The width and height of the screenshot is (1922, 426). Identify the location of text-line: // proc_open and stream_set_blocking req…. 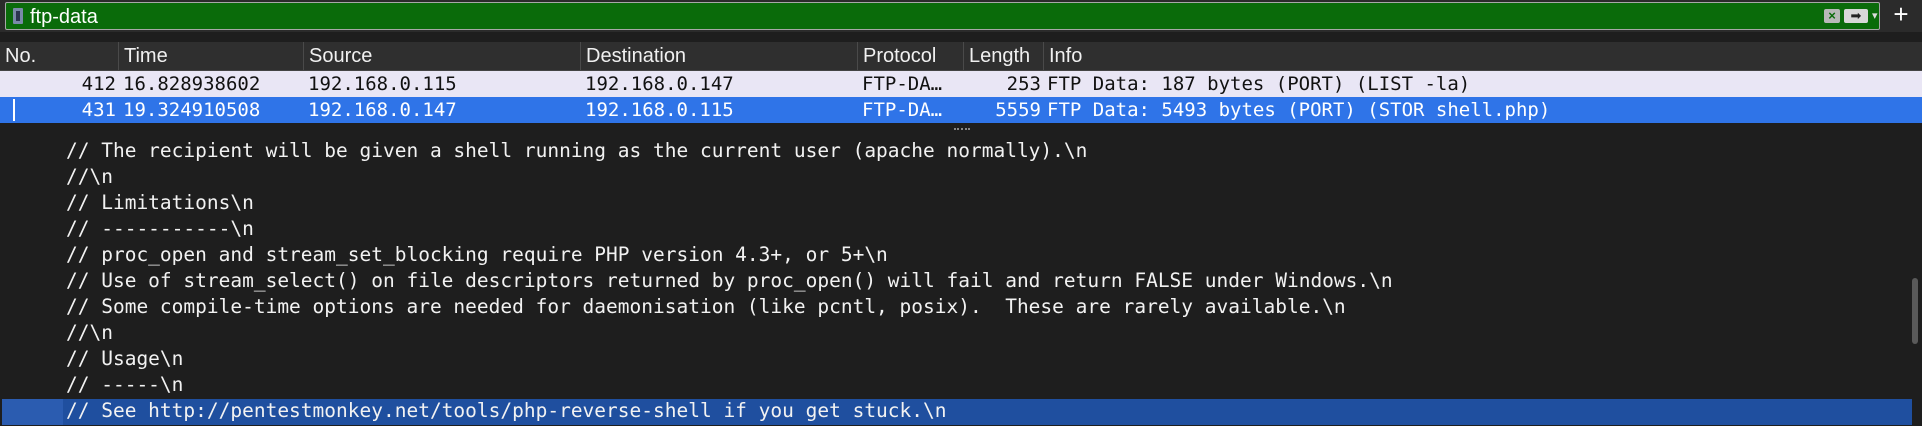
(477, 254).